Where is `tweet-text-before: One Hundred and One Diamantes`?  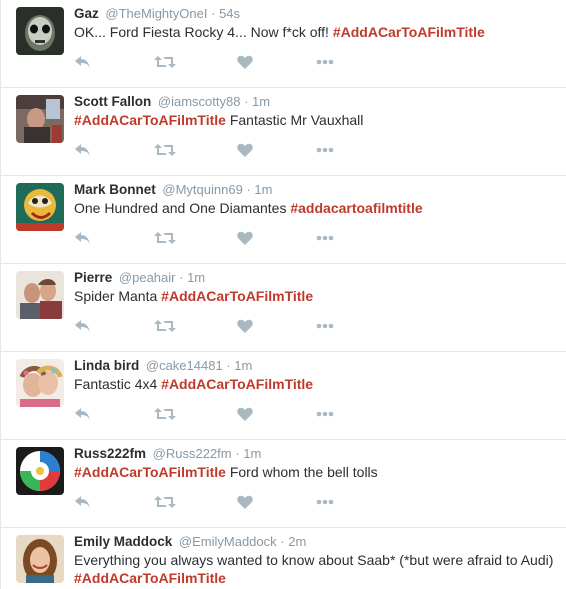 tweet-text-before: One Hundred and One Diamantes is located at coordinates (180, 208).